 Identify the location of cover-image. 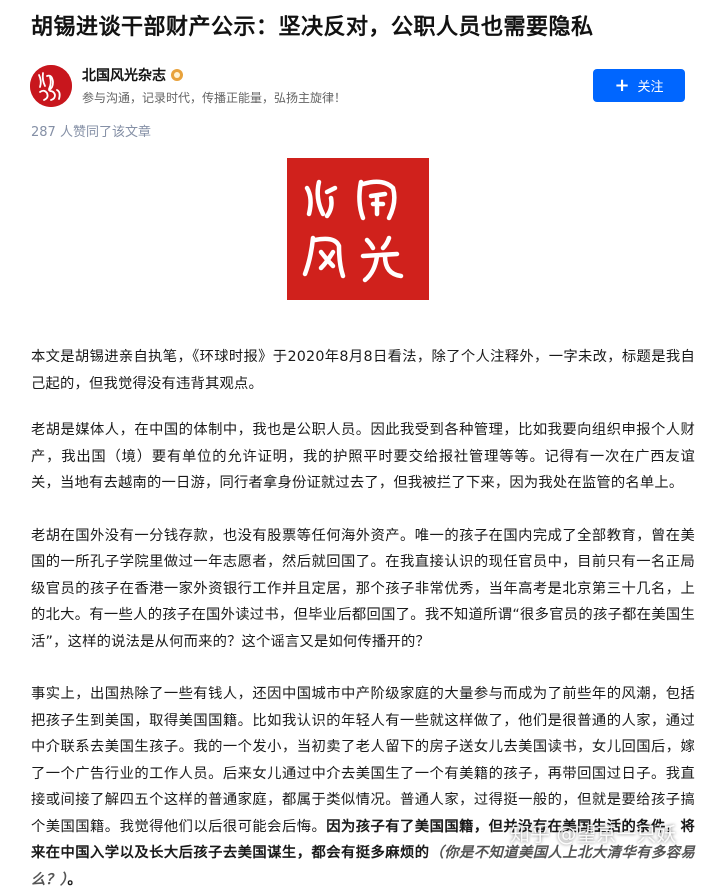
(358, 229).